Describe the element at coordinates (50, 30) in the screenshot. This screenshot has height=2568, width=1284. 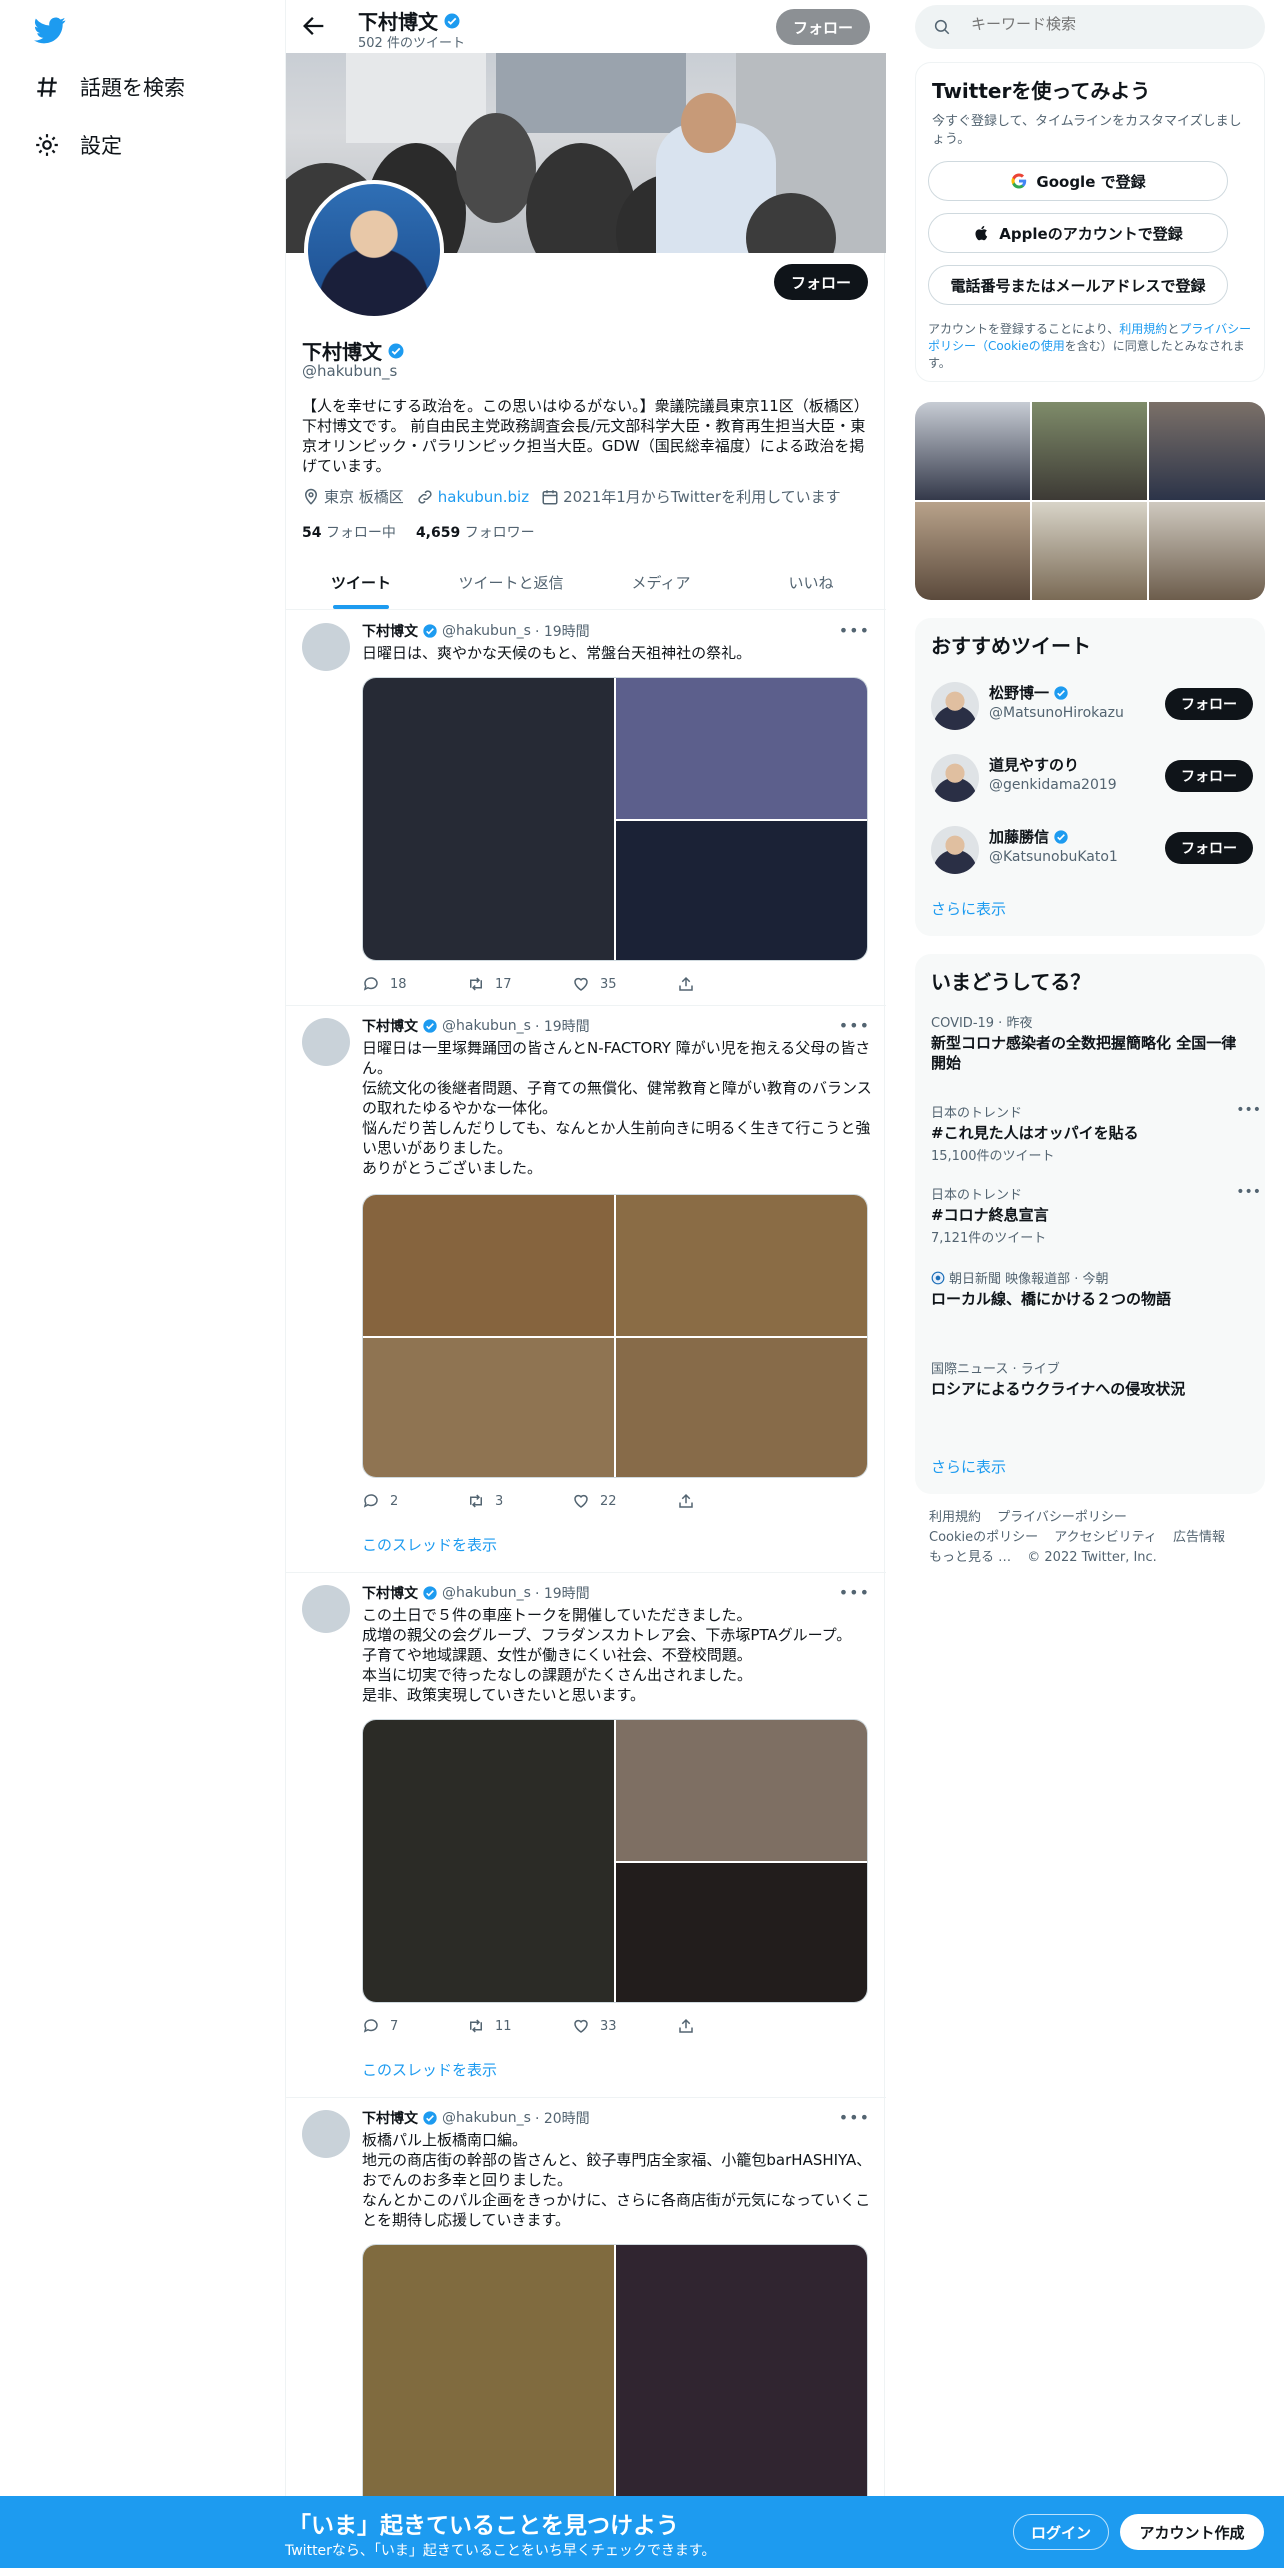
I see `twitter-logo-icon` at that location.